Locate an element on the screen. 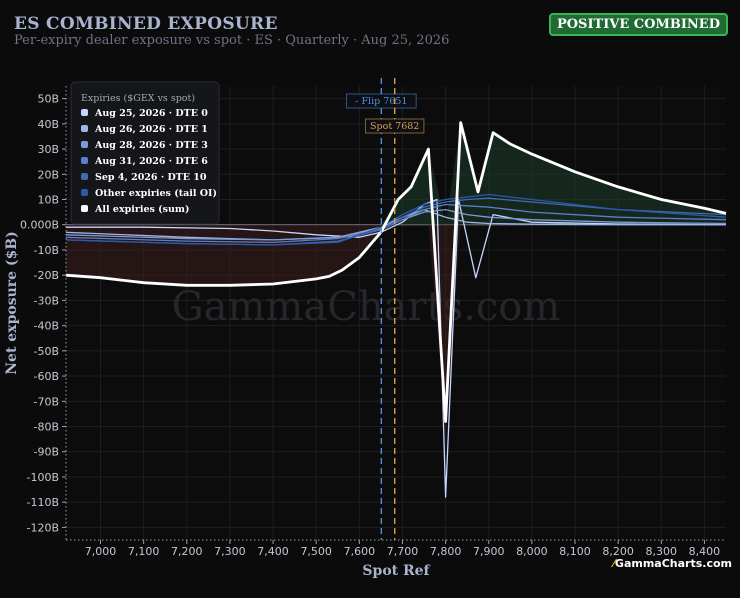 The height and width of the screenshot is (598, 740). legend-label: Sep 4, 2026 · DTE 10 is located at coordinates (151, 177).